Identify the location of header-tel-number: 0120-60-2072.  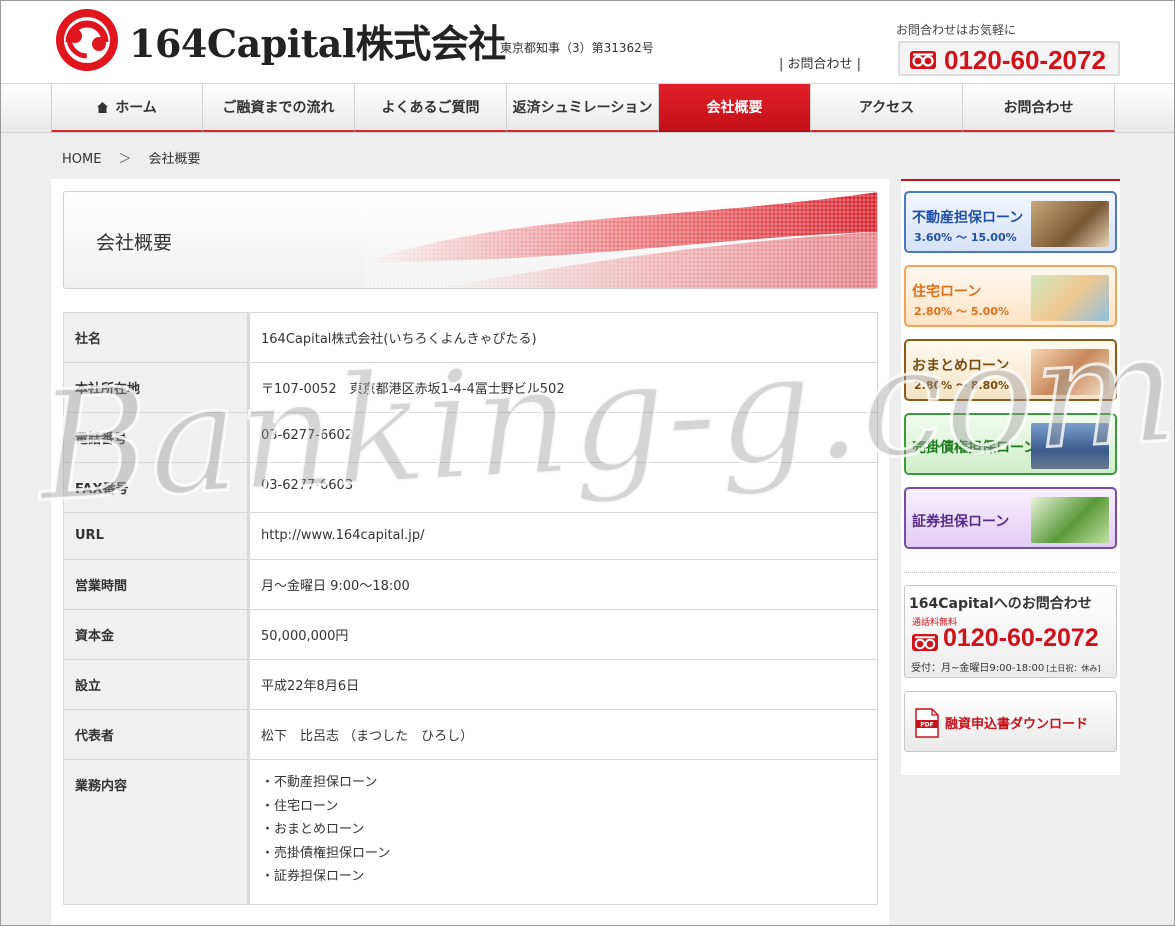
(1025, 60).